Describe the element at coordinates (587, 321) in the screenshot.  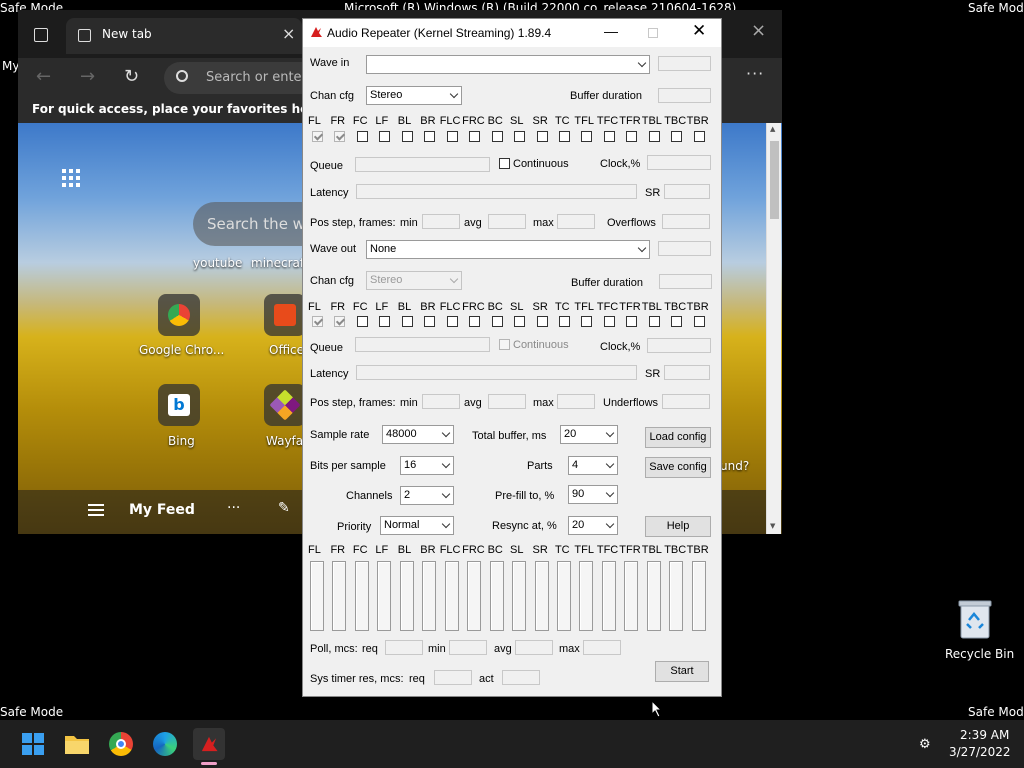
I see `channel-out-checkbox-tfl` at that location.